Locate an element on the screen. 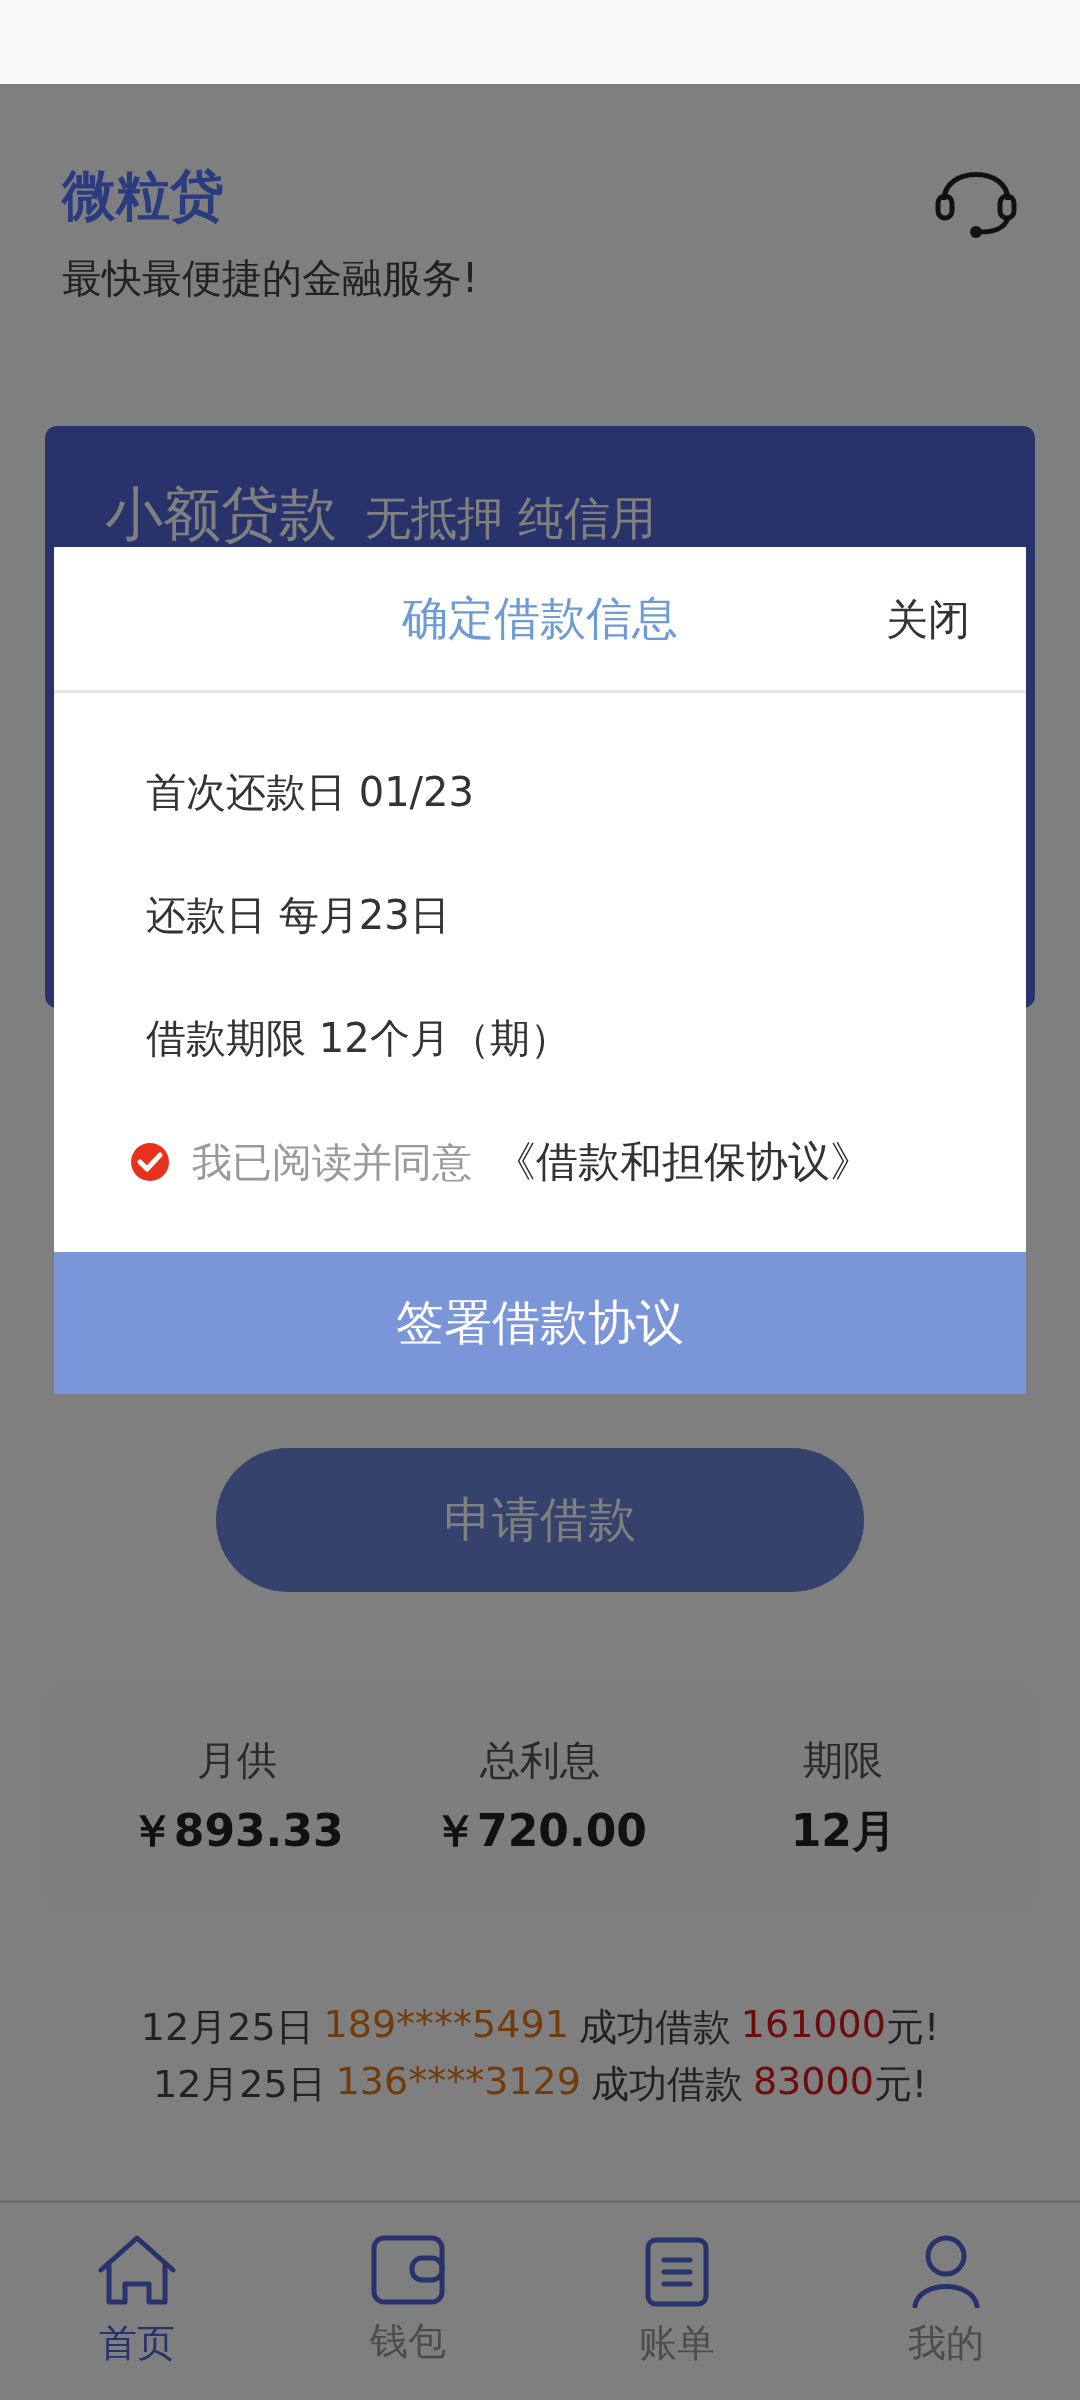 Image resolution: width=1080 pixels, height=2400 pixels. summary-value: 12月 is located at coordinates (843, 1831).